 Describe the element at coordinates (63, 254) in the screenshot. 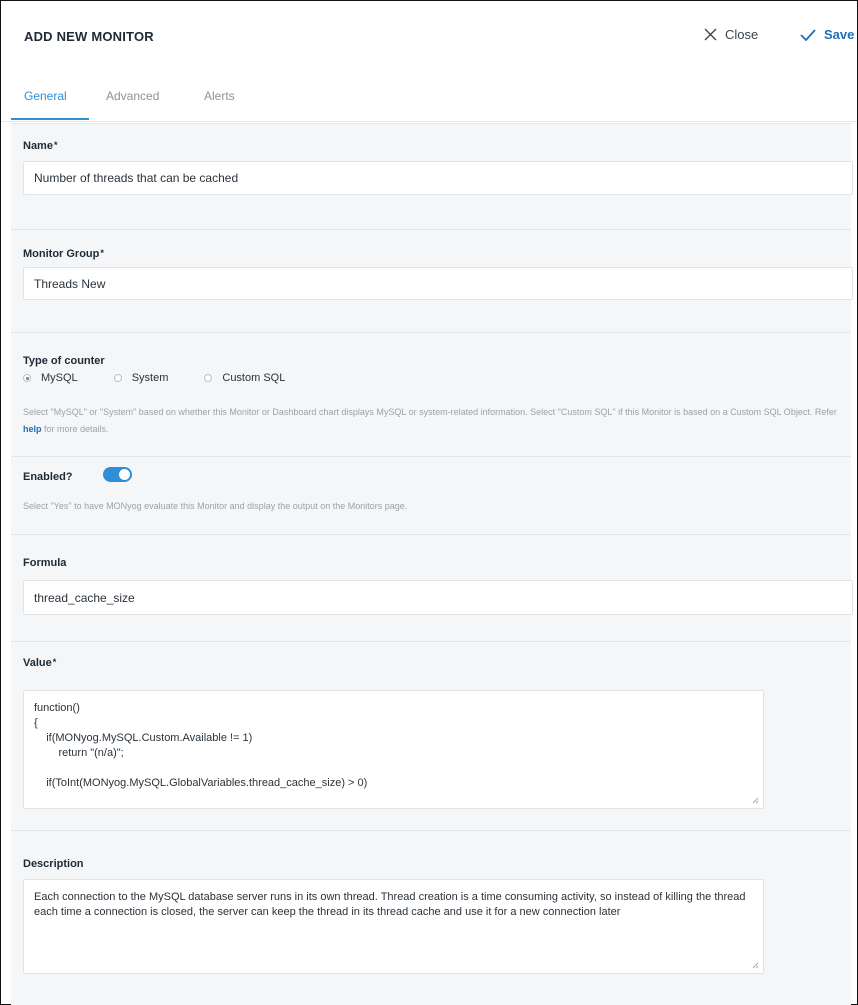

I see `monitor-group-label: Monitor Group*` at that location.